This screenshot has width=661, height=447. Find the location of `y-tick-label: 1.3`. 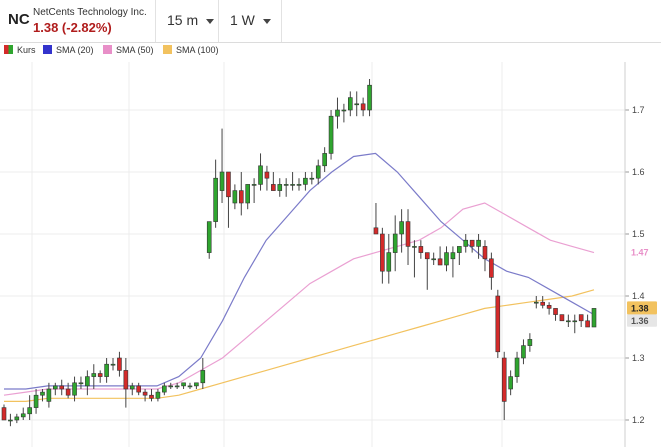

y-tick-label: 1.3 is located at coordinates (638, 358).